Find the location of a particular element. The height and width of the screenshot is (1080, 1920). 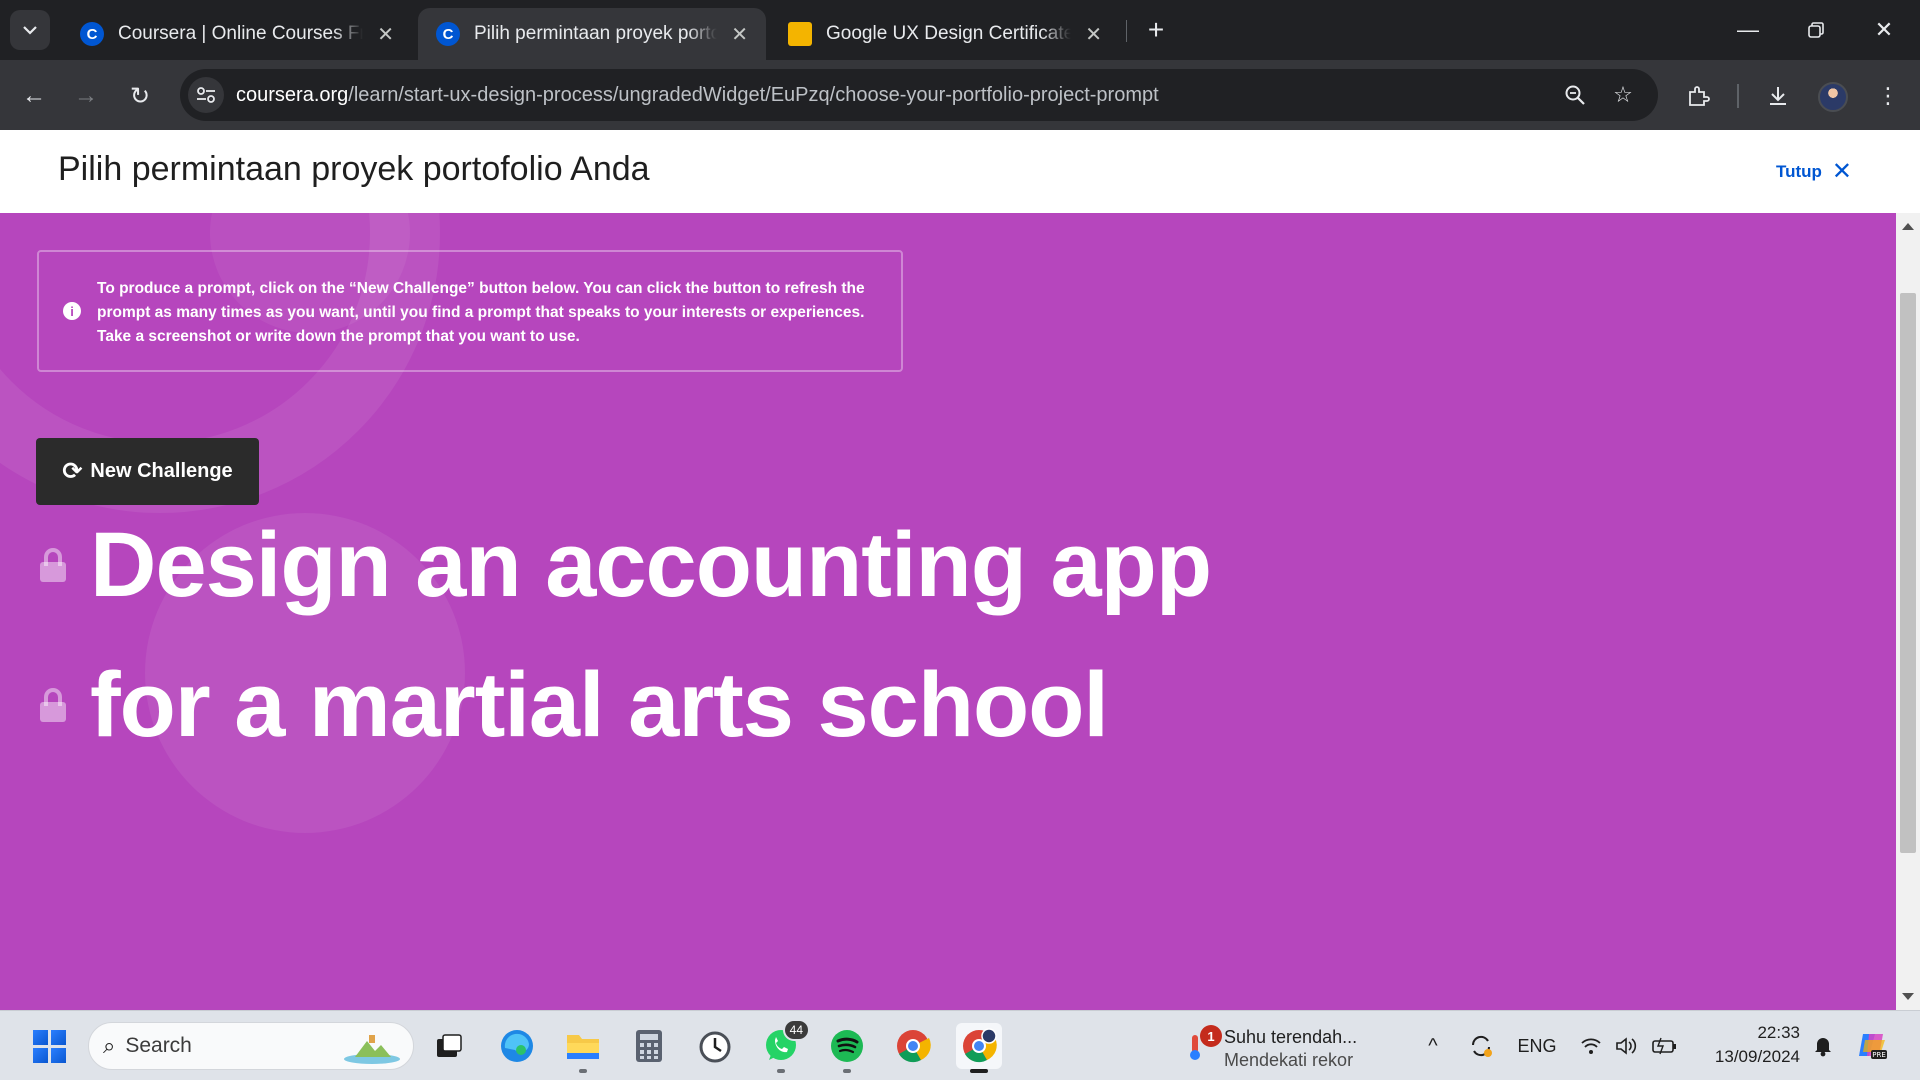

wifi-icon is located at coordinates (1591, 1046).